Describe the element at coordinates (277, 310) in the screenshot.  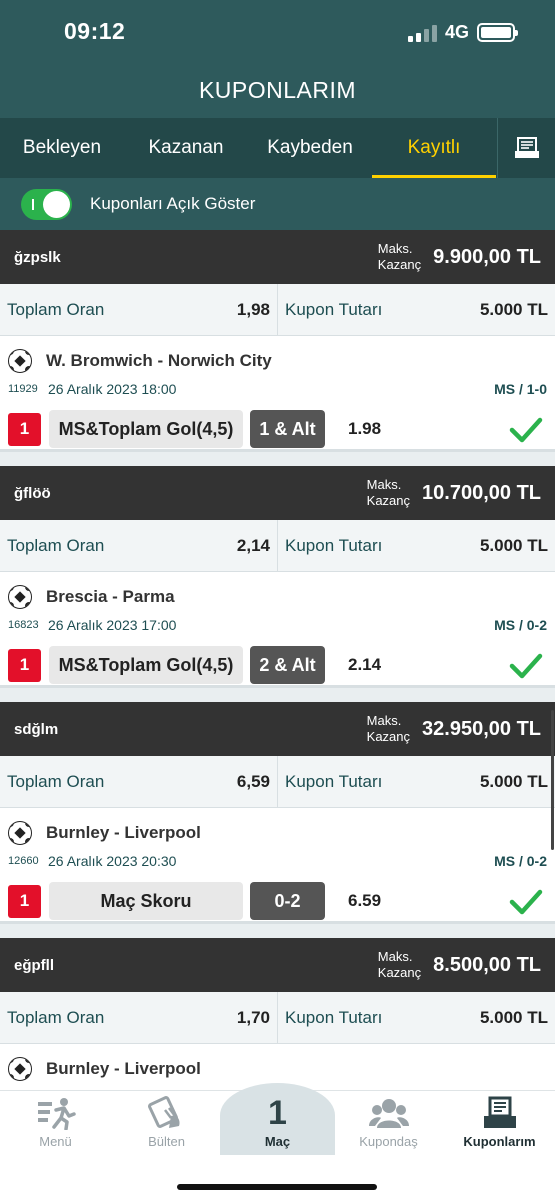
I see `coupon-summary: Toplam Oran 1,98 Kupon Tutarı 5.000 TL` at that location.